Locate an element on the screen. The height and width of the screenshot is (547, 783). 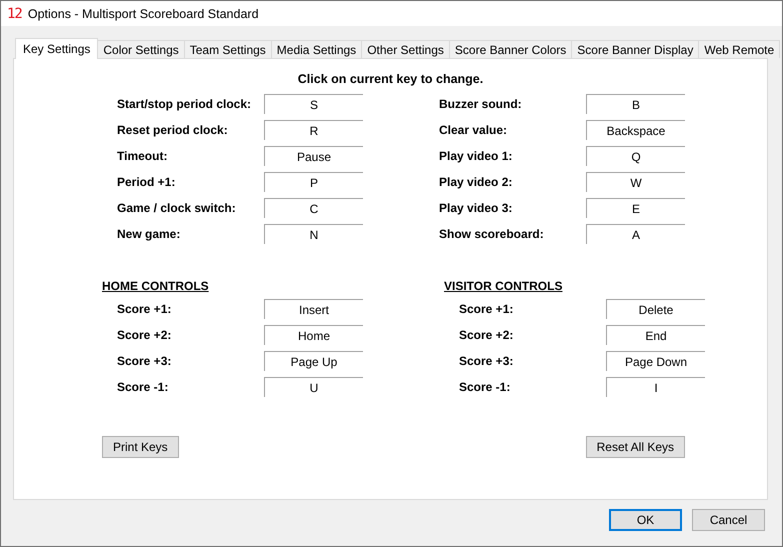
section-heading: VISITOR CONTROLS is located at coordinates (504, 286).